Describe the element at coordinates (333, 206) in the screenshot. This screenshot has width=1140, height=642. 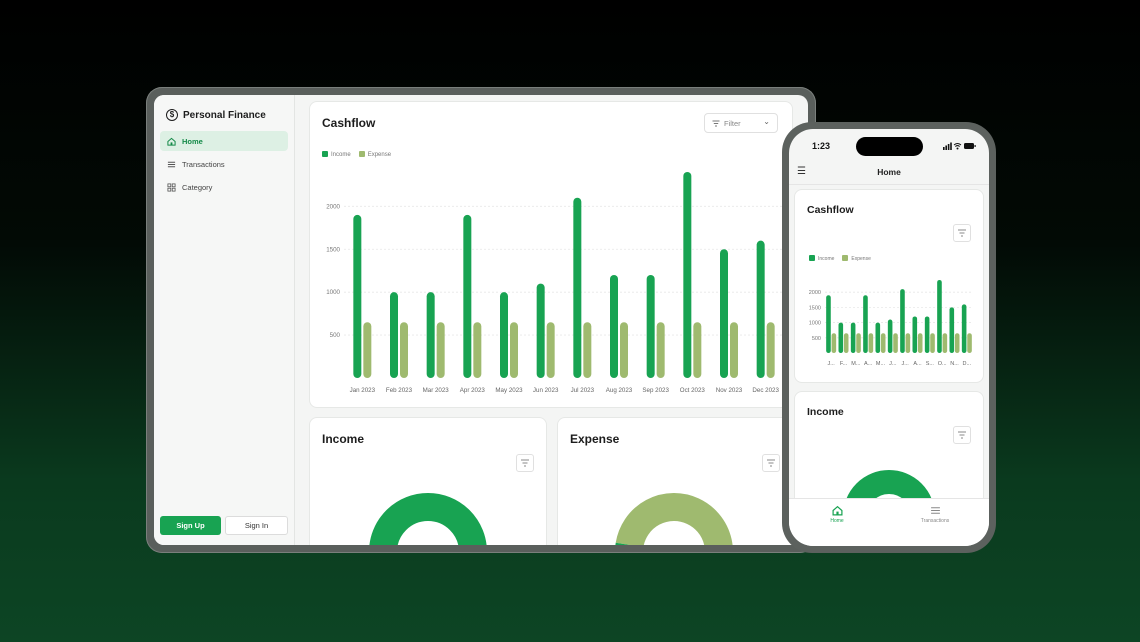
I see `y-tick-label: 2000` at that location.